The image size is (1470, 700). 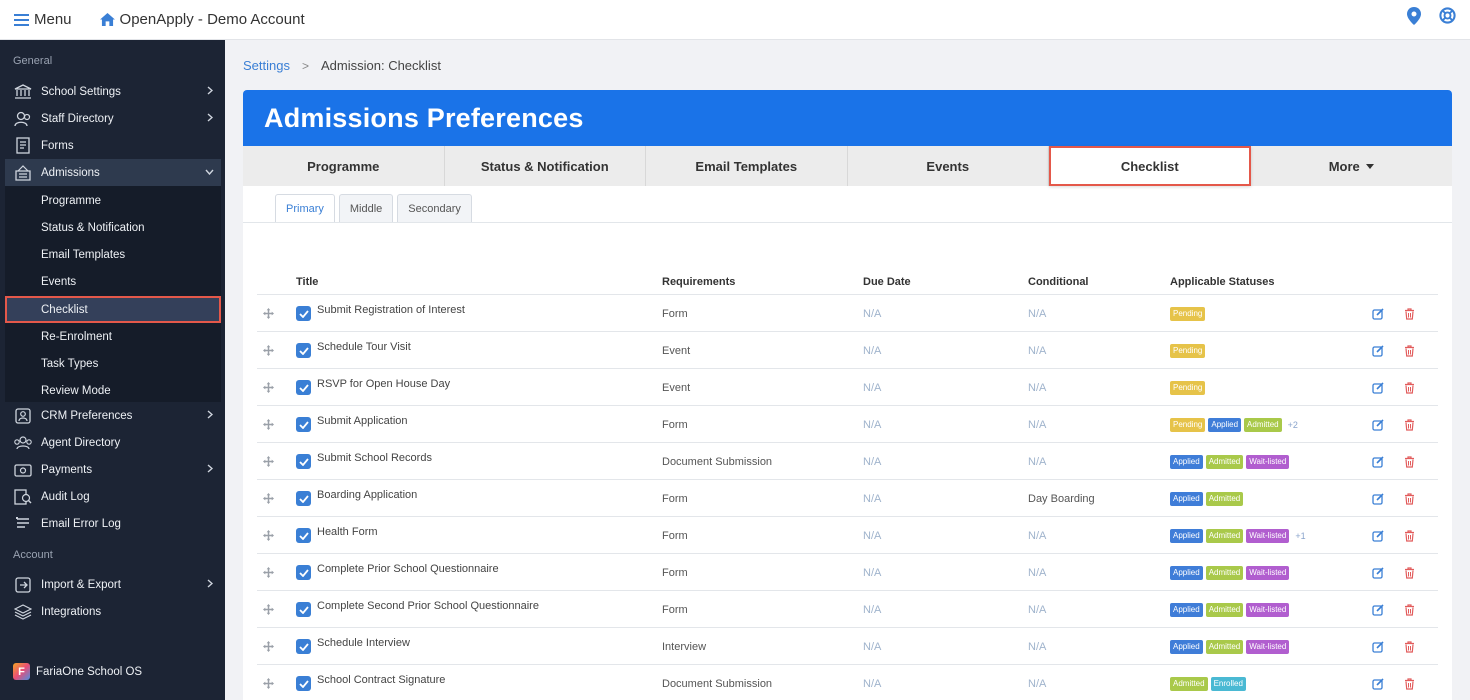 What do you see at coordinates (112, 469) in the screenshot?
I see `sidebar-item-payments: Payments` at bounding box center [112, 469].